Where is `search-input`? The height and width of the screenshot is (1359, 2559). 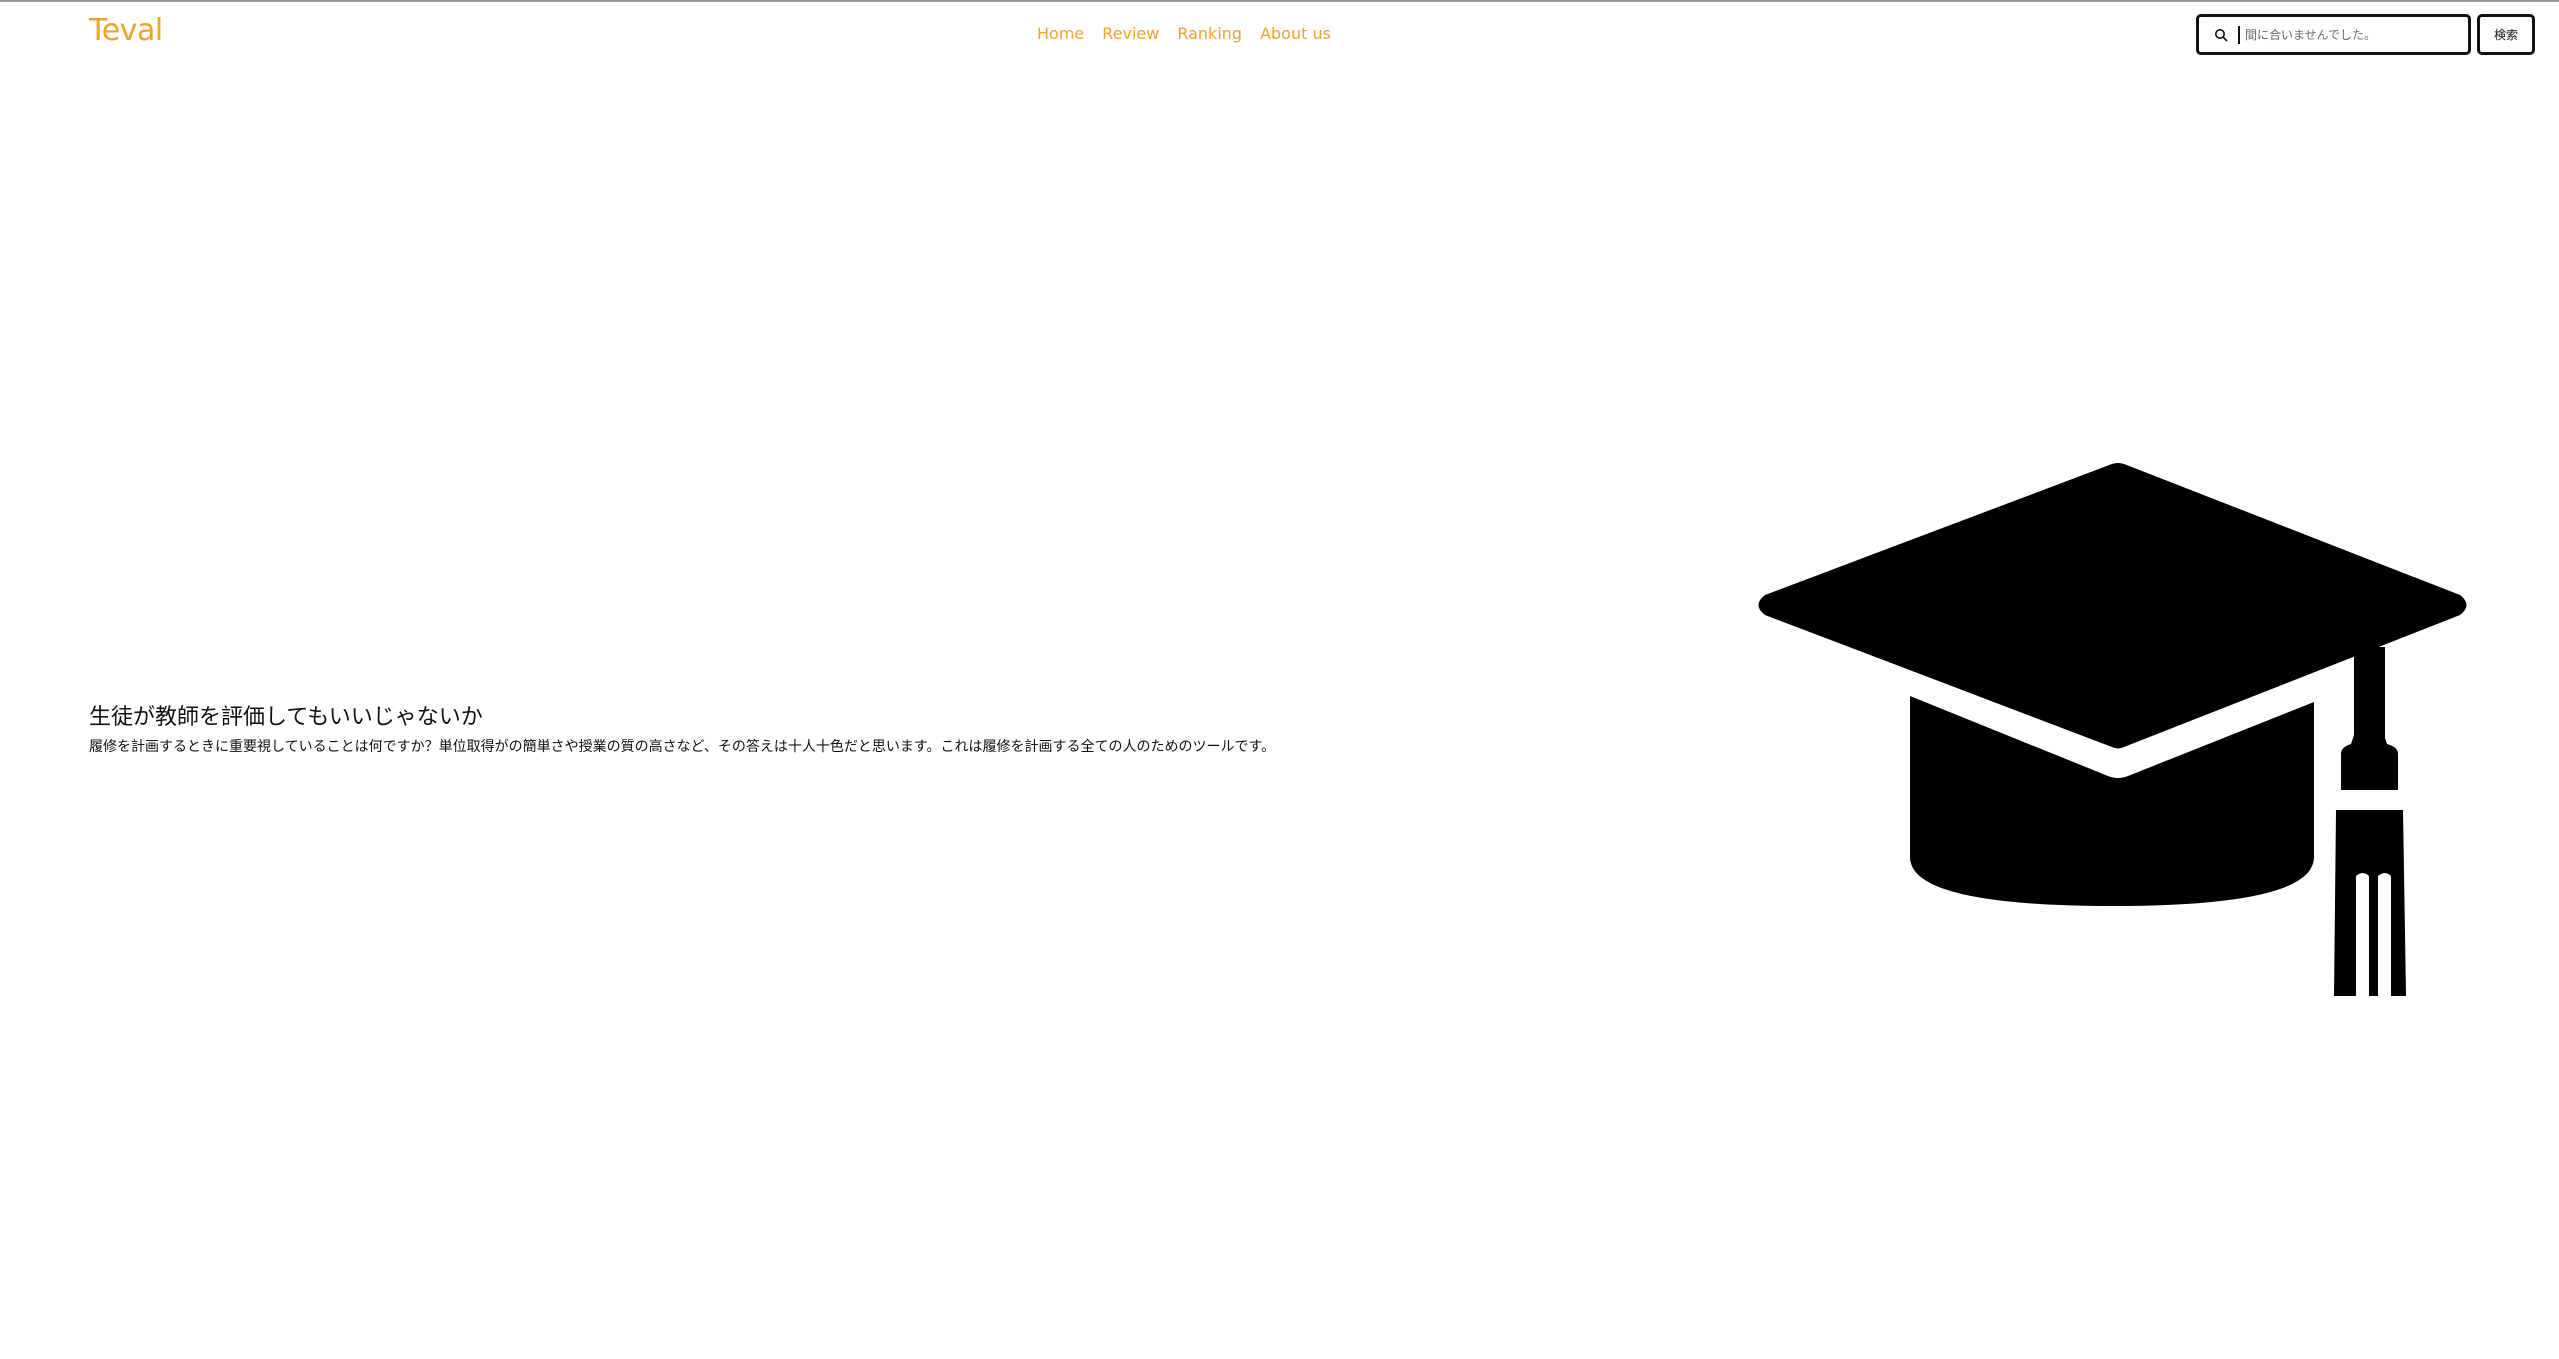 search-input is located at coordinates (2356, 34).